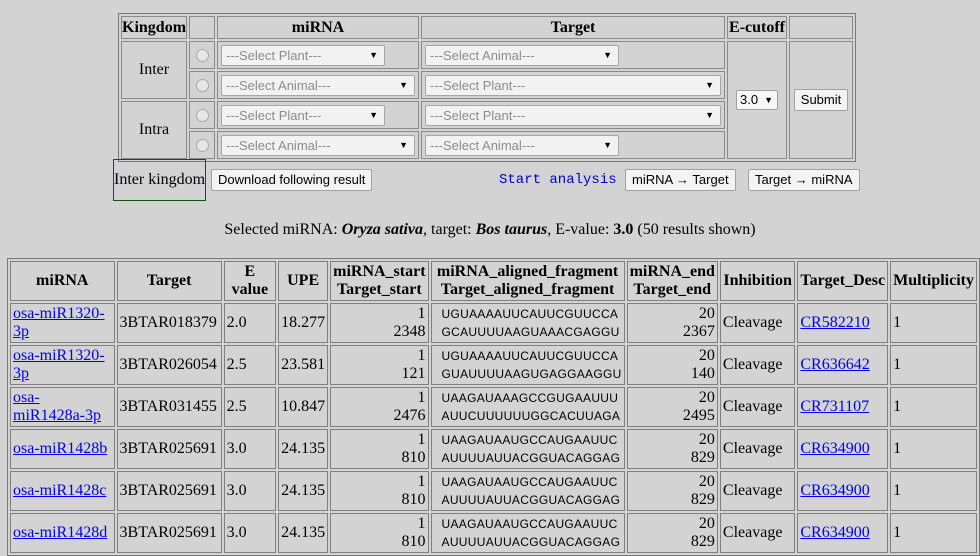 Image resolution: width=980 pixels, height=556 pixels. Describe the element at coordinates (522, 55) in the screenshot. I see `target-select-inter-animal: ---Select Animal--- ▼` at that location.